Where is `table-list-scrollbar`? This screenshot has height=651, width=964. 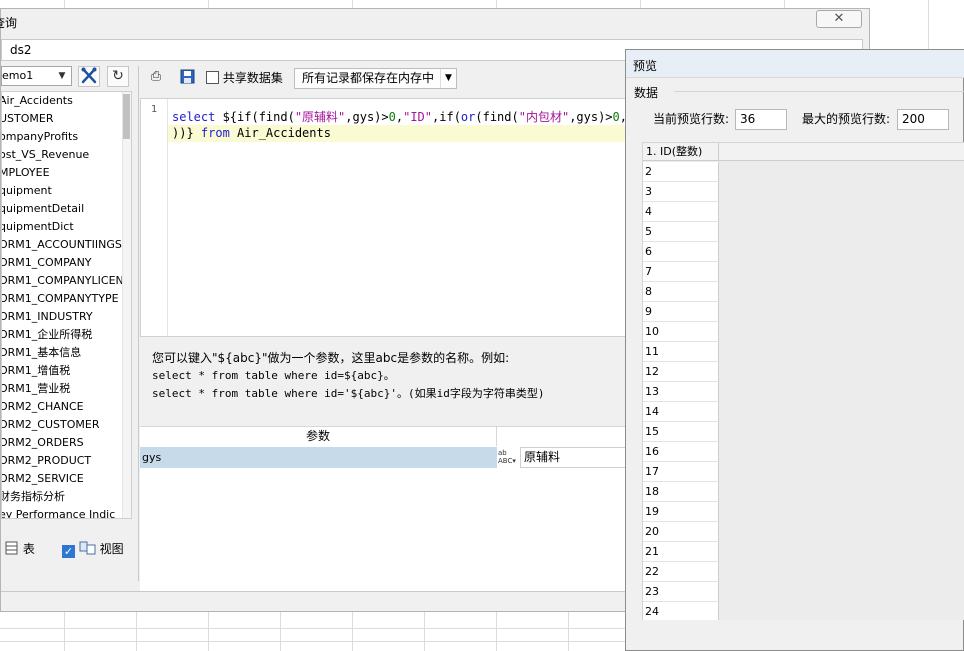
table-list-scrollbar is located at coordinates (126, 305).